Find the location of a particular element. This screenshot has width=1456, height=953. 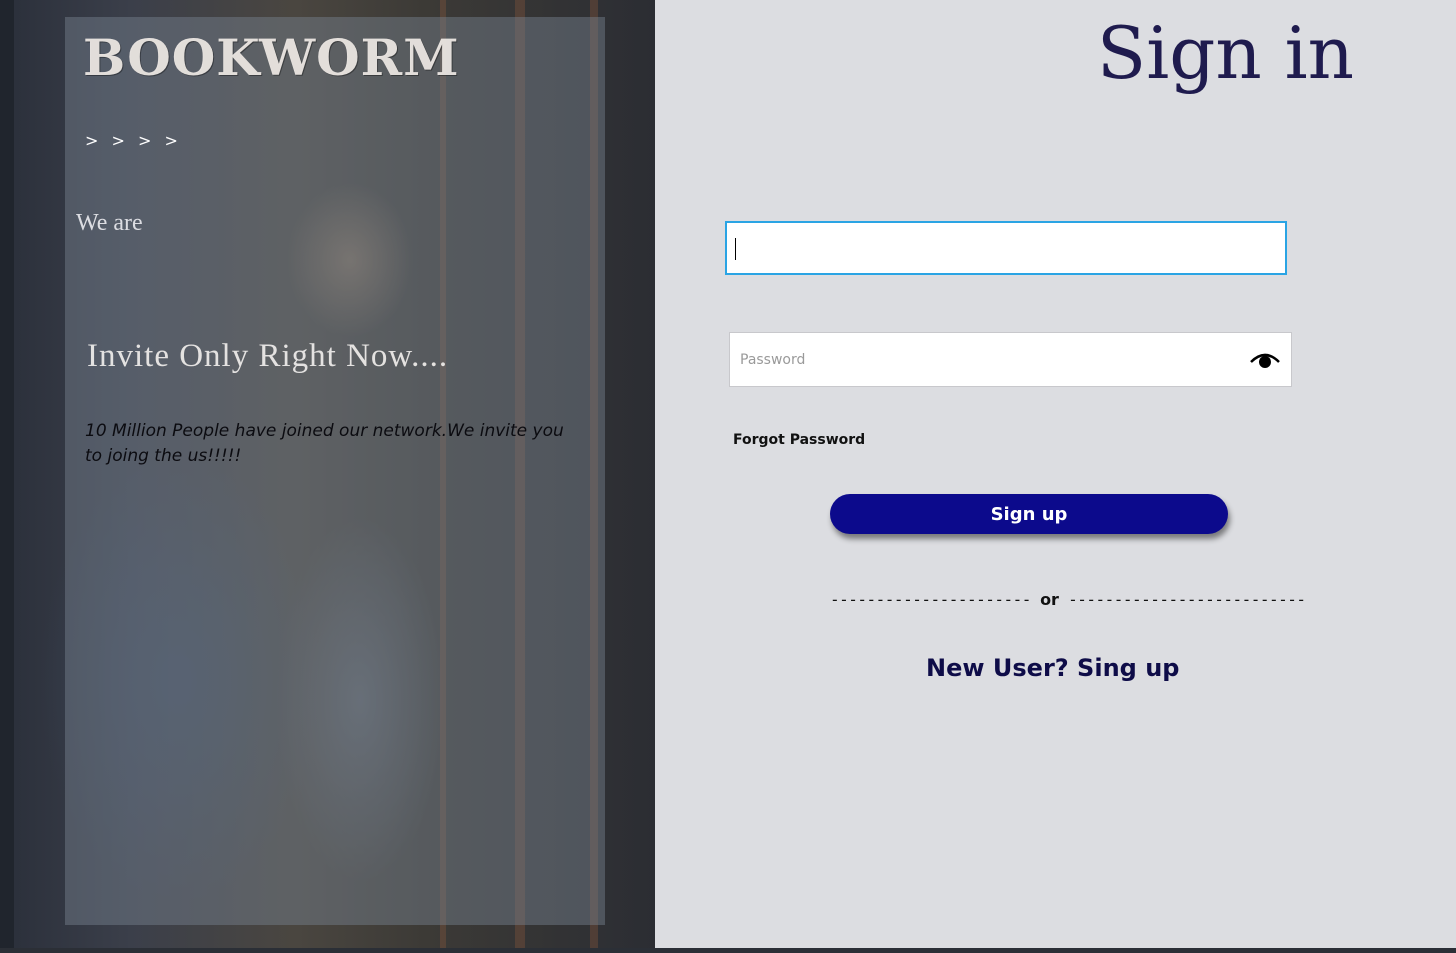

sign-up-button: Sign up is located at coordinates (1029, 514).